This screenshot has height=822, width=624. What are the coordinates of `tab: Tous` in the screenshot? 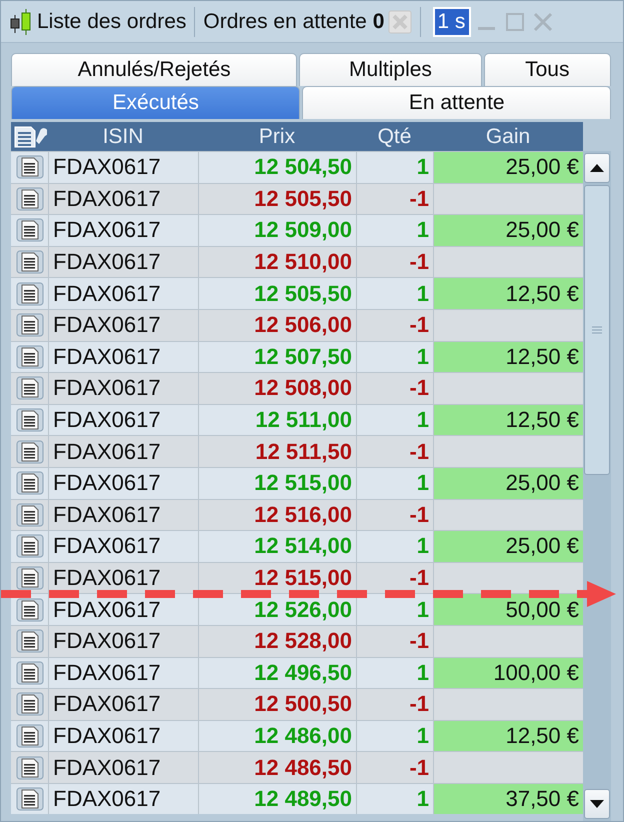 It's located at (548, 69).